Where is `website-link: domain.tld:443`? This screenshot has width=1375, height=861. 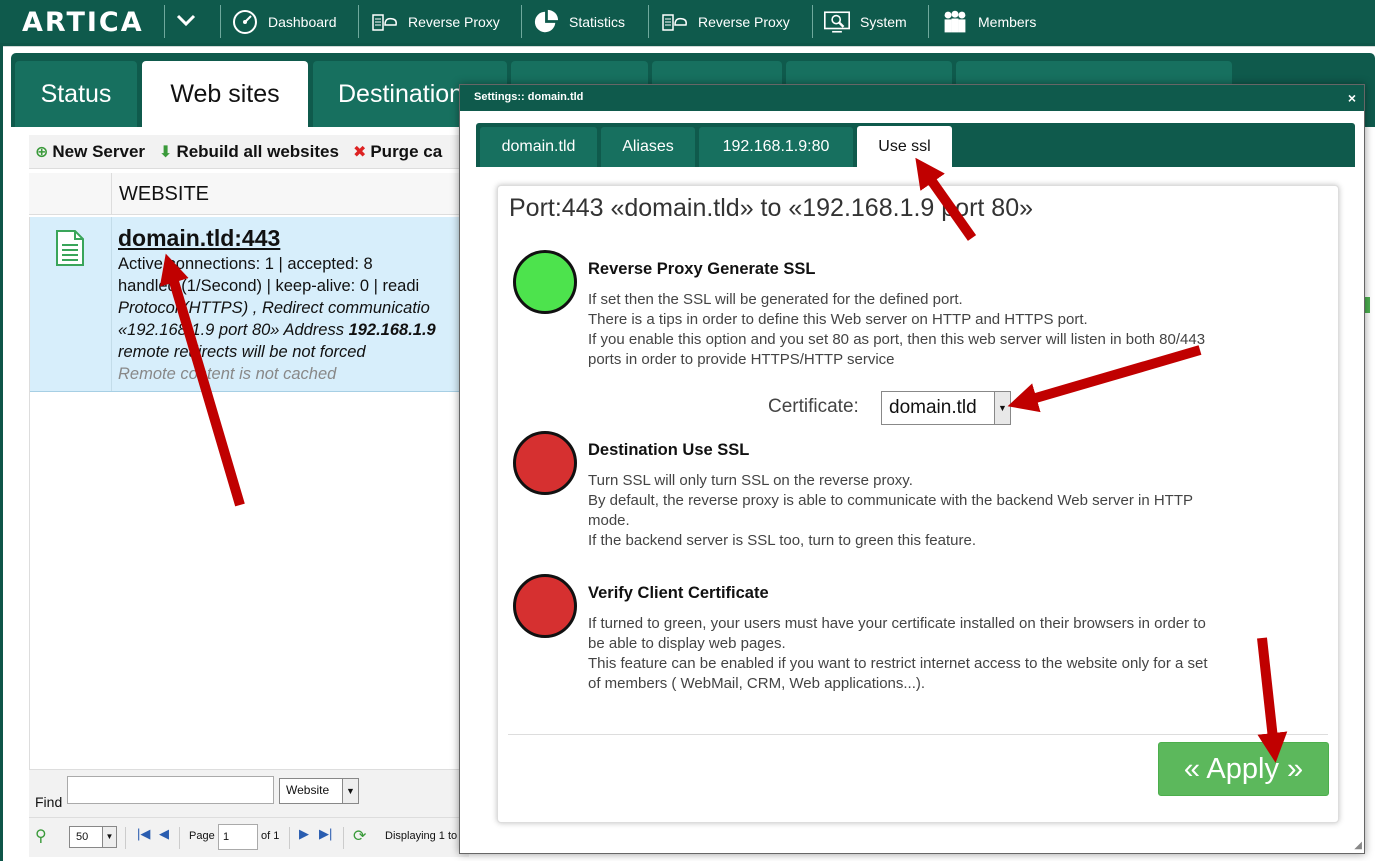 website-link: domain.tld:443 is located at coordinates (293, 238).